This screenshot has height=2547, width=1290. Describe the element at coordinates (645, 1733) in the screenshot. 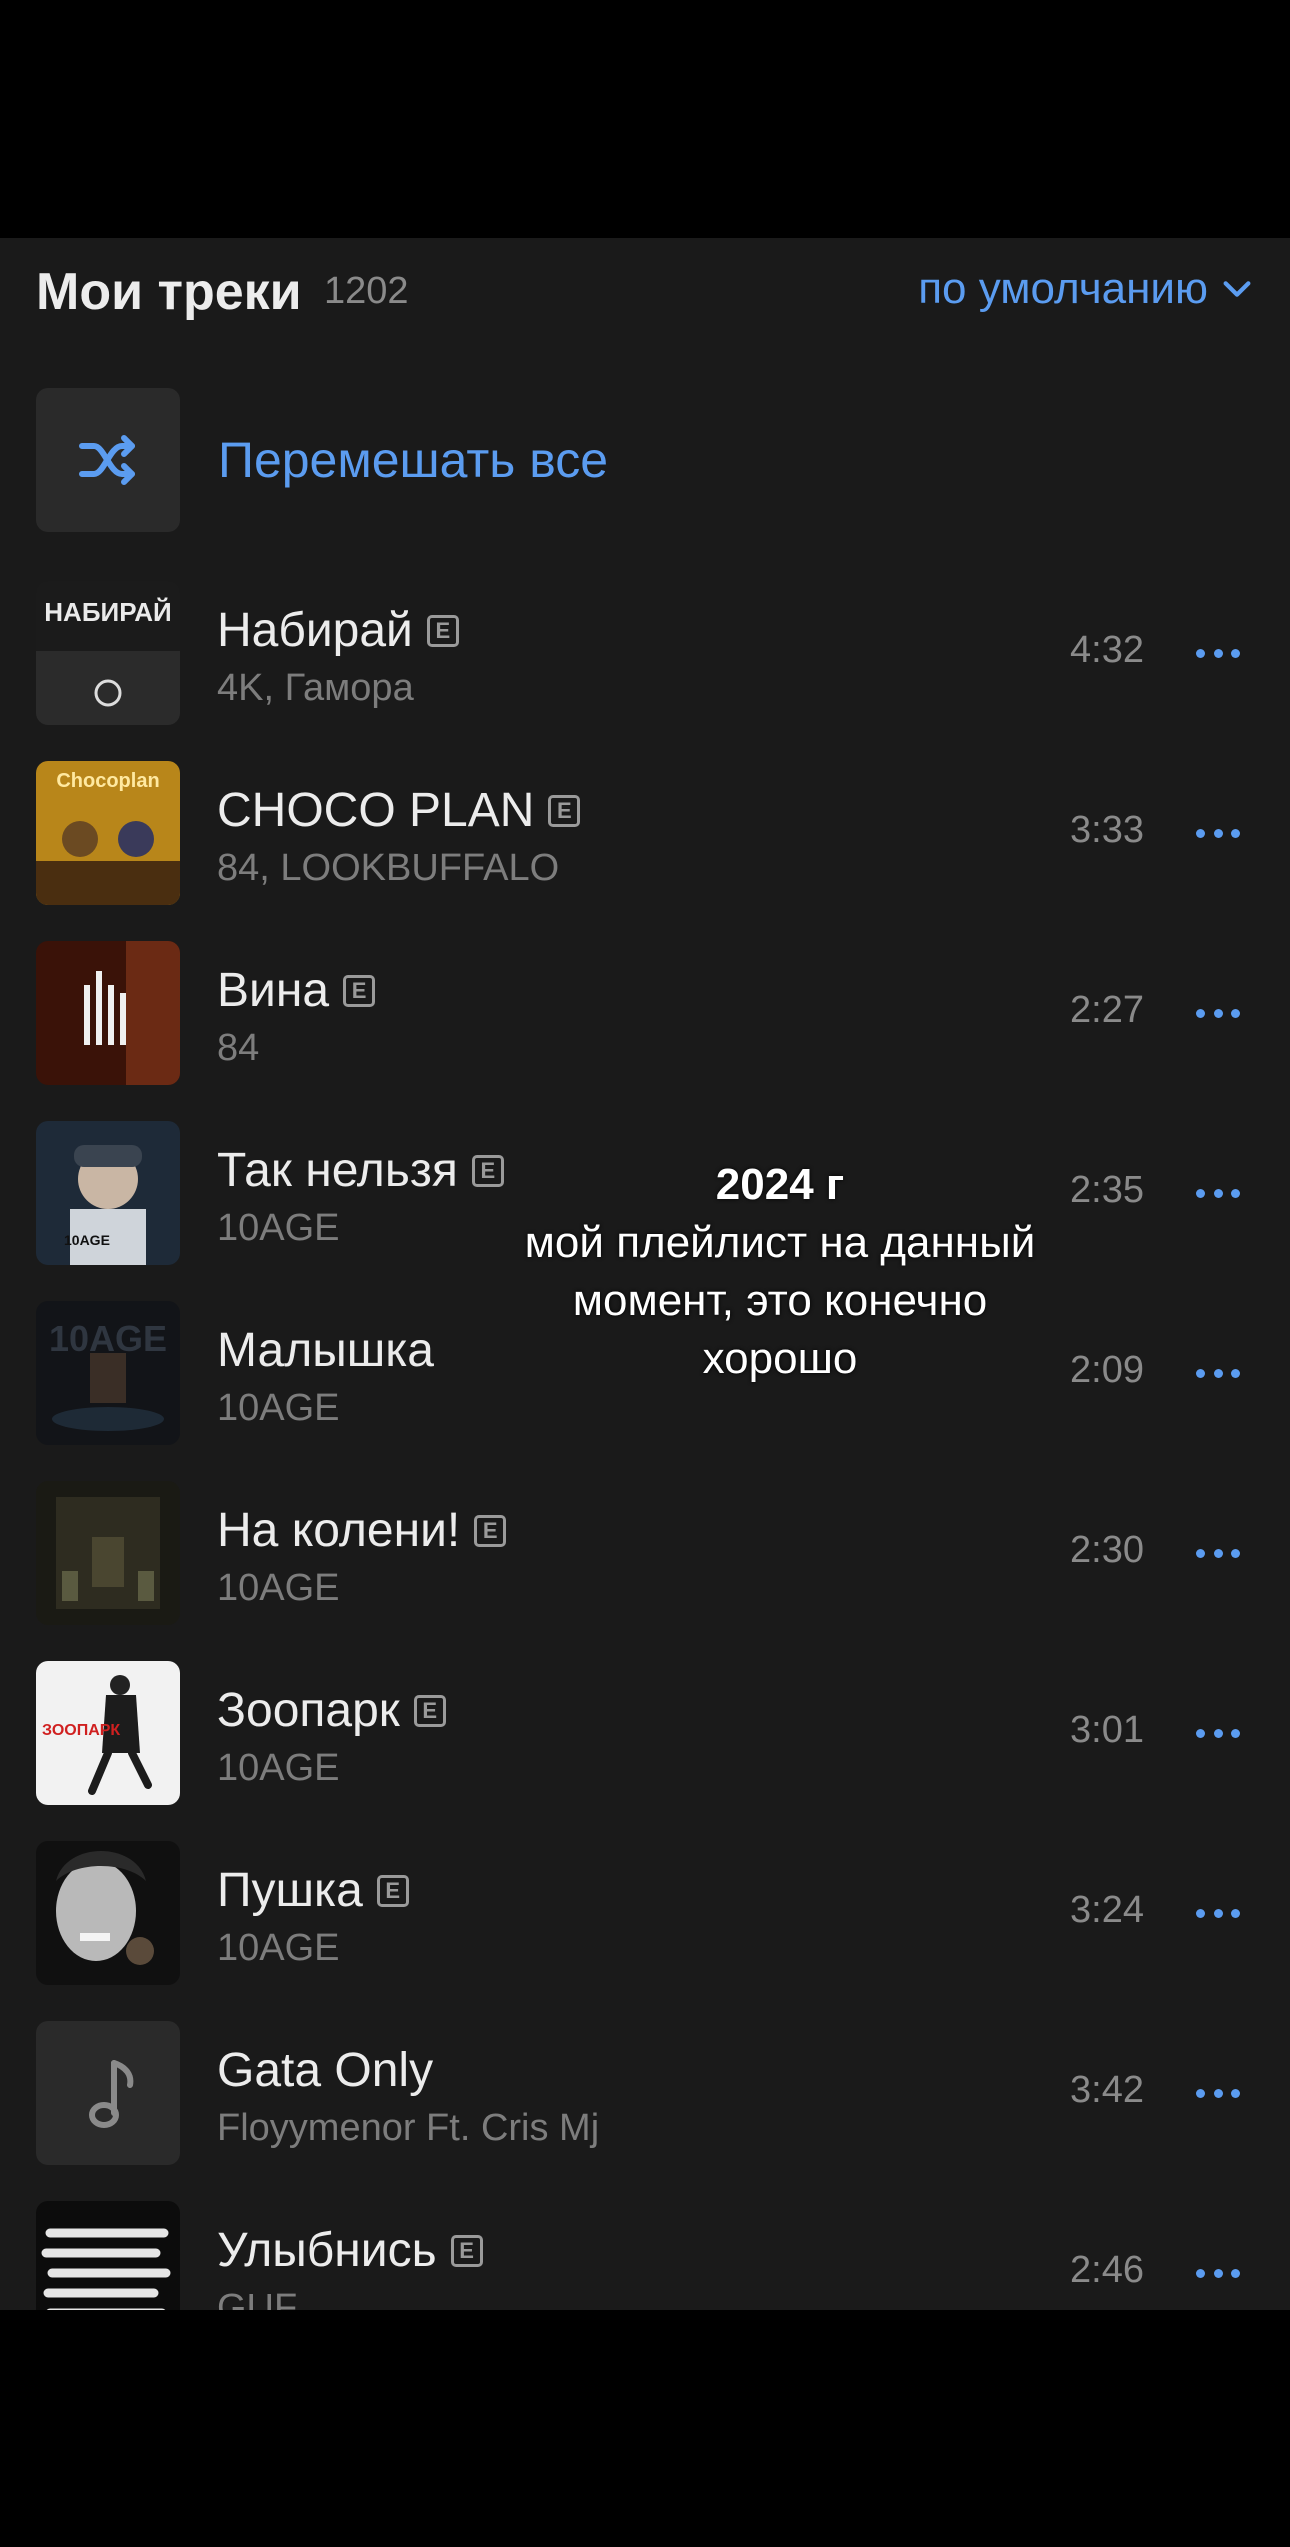

I see `track-row: ЗООПАРК Зоопарк E 10AGE 3:01` at that location.